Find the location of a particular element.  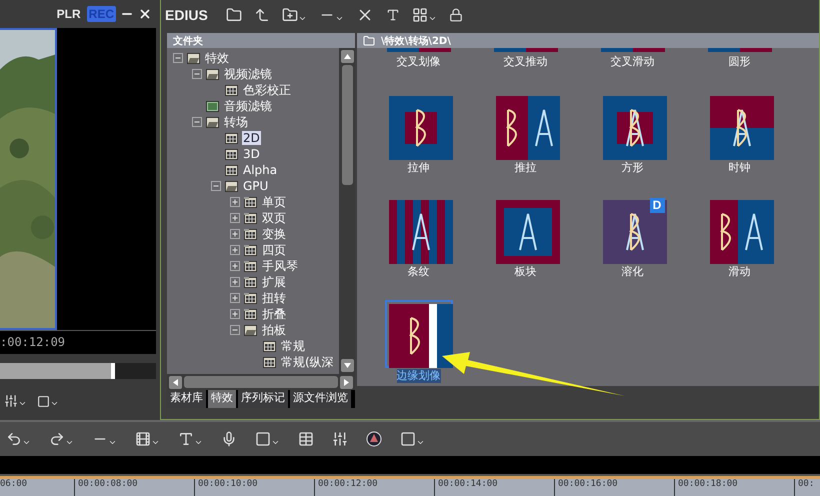

scroll-up-button is located at coordinates (347, 56).